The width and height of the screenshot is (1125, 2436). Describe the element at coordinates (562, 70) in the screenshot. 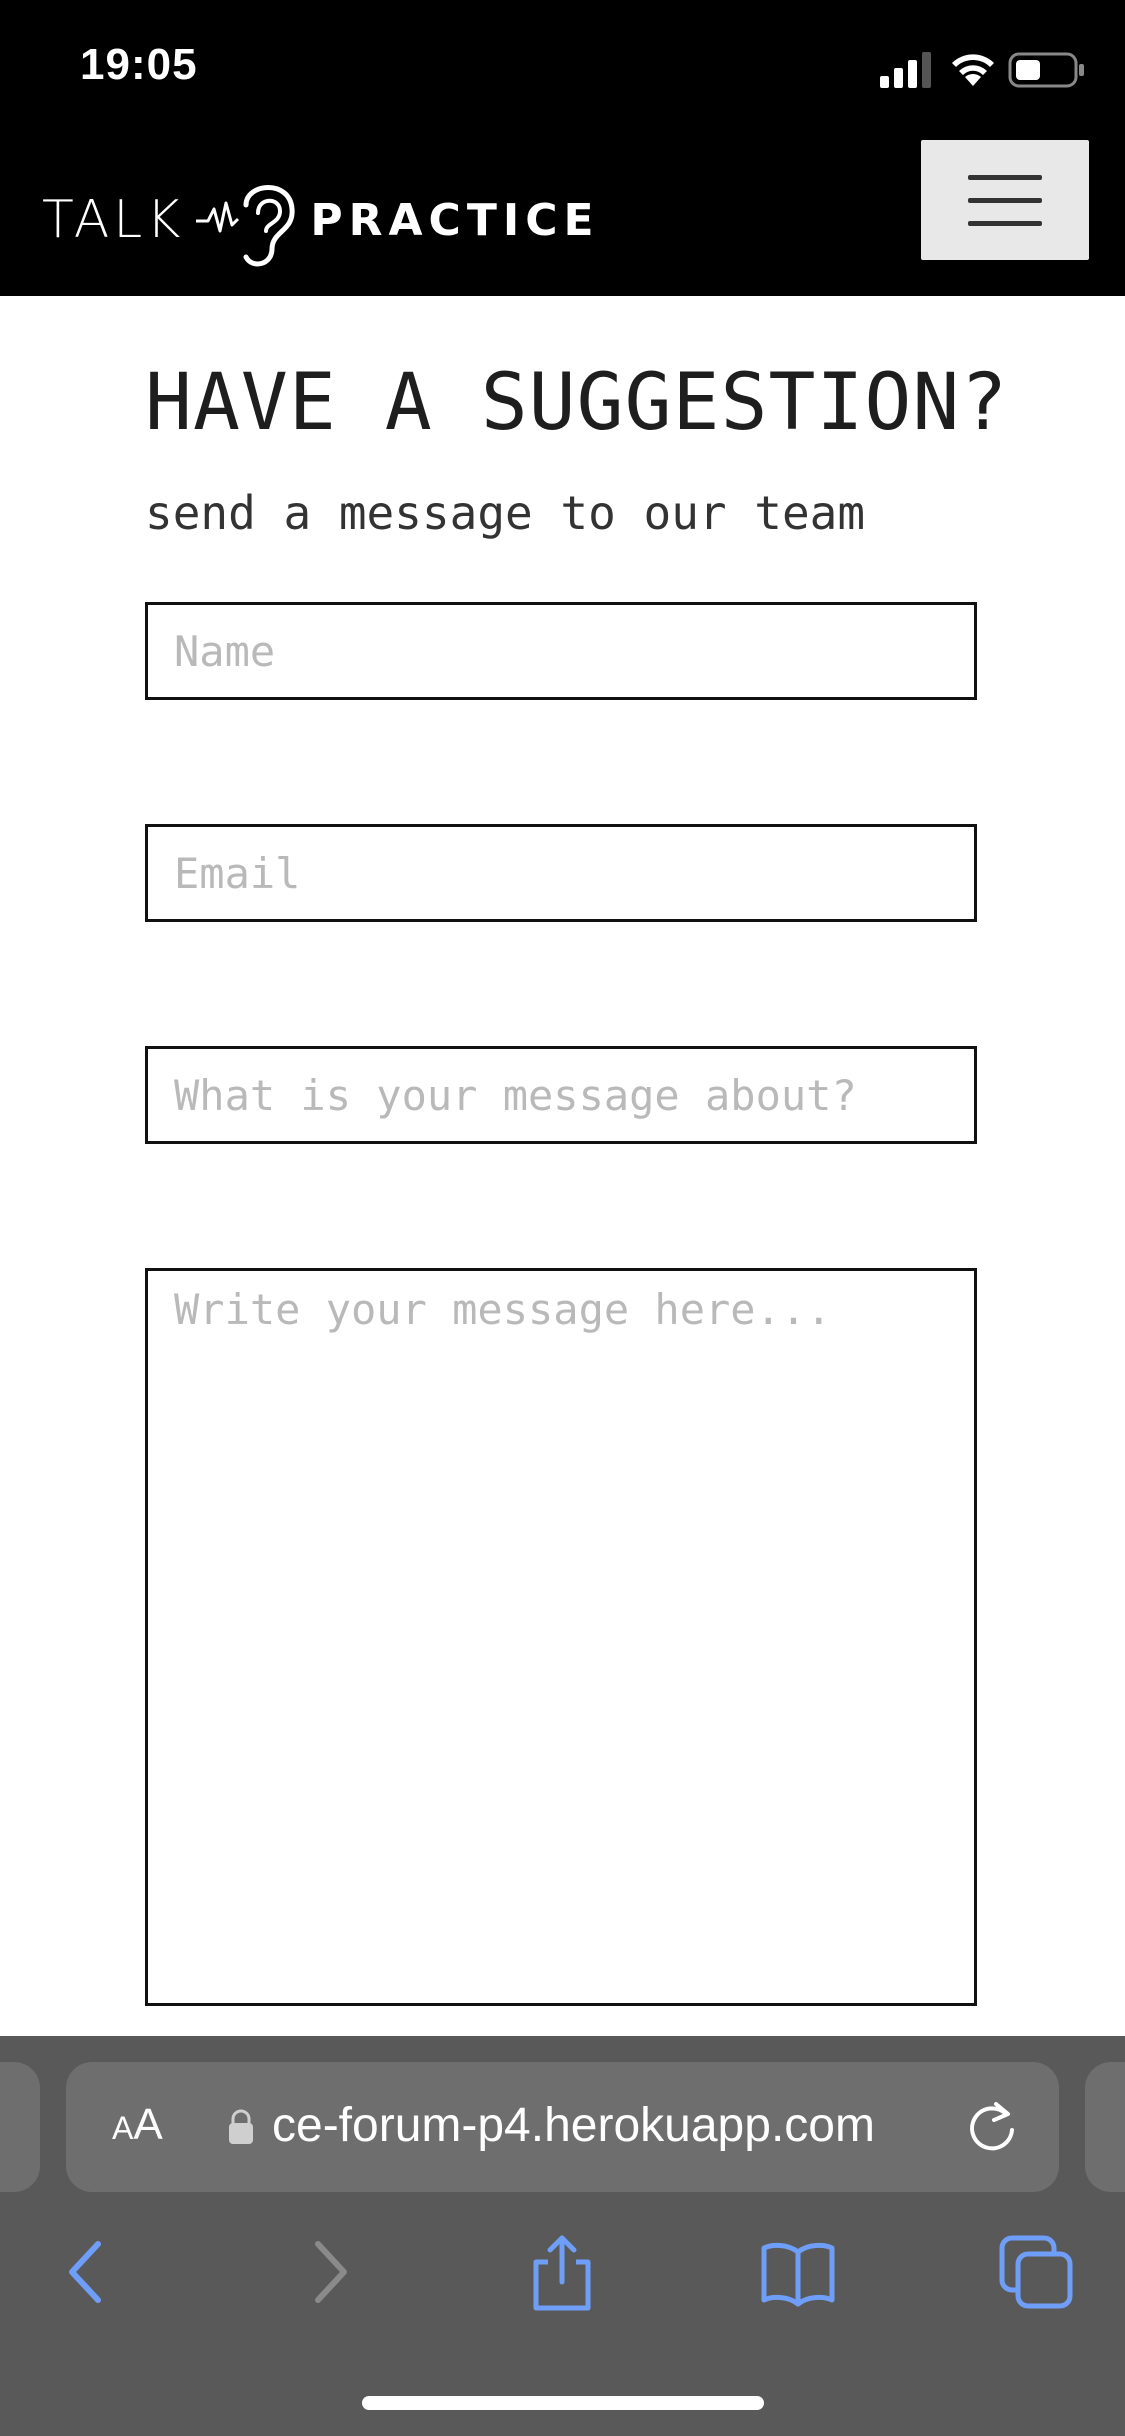

I see `status-bar: 19:05` at that location.